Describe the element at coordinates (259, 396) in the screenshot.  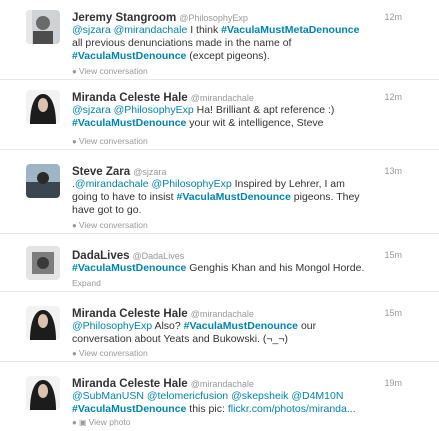
I see `mention-link: @skepsheik` at that location.